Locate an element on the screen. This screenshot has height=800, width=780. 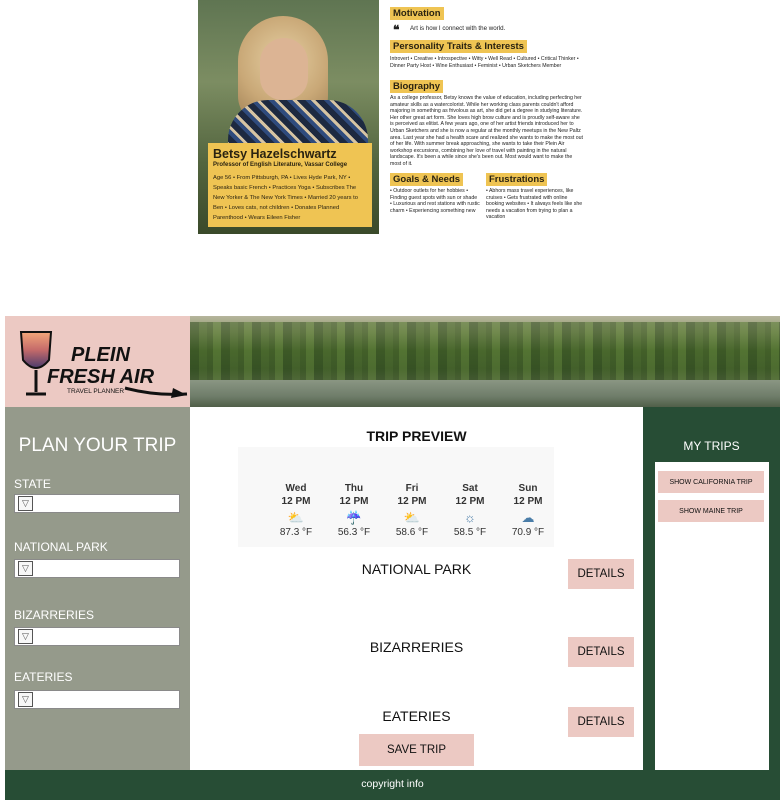
hero-landscape-image is located at coordinates (485, 361).